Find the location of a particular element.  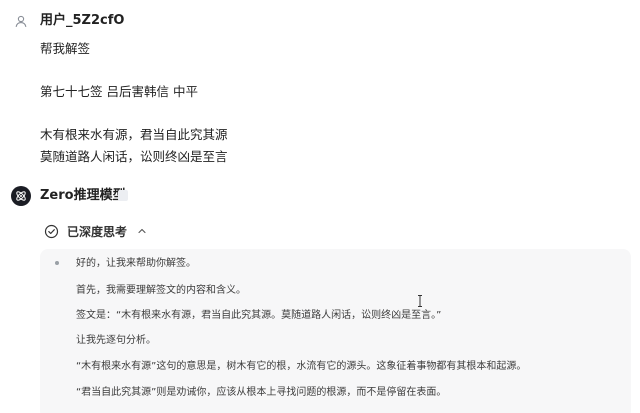

user-message-line: 木有根来水有源，君当自此究其源 is located at coordinates (134, 134).